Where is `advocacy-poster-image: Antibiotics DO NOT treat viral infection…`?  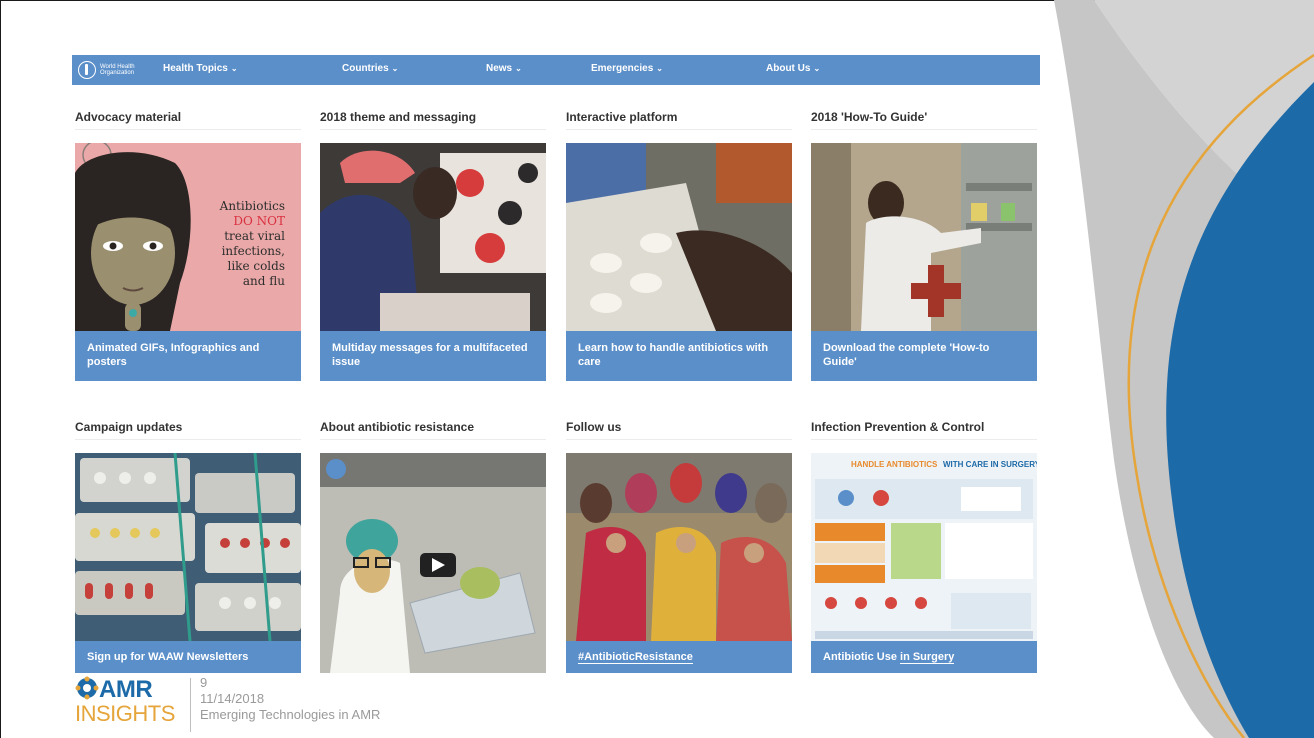
advocacy-poster-image: Antibiotics DO NOT treat viral infection… is located at coordinates (188, 237).